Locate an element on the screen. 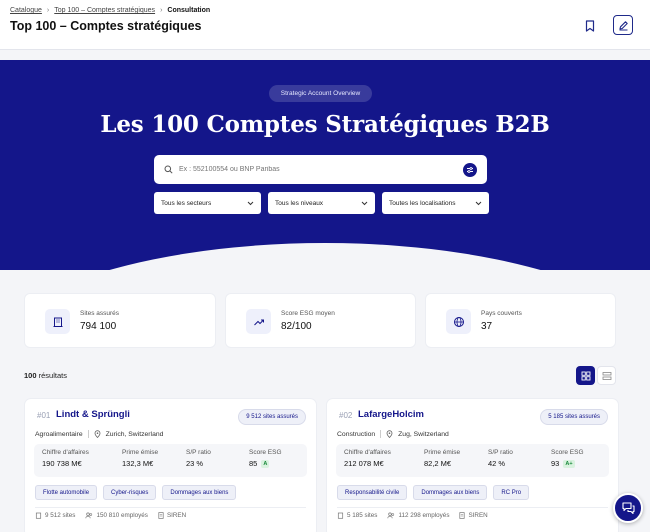  results-number: 100 is located at coordinates (30, 375).